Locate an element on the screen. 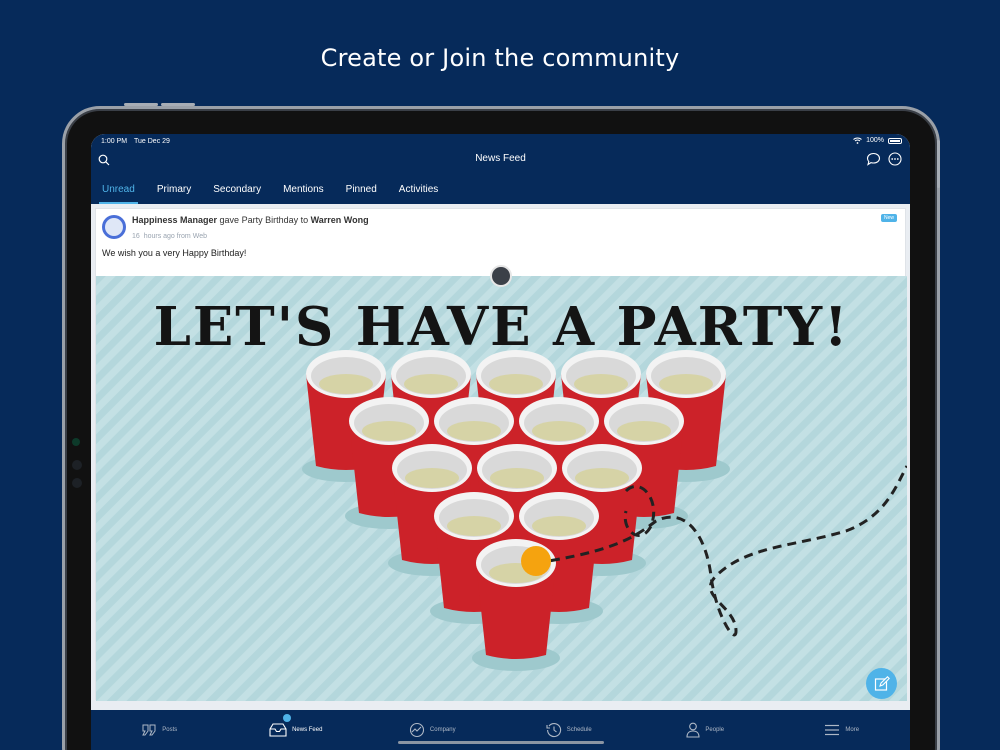 Image resolution: width=1000 pixels, height=750 pixels. compose-button is located at coordinates (881, 683).